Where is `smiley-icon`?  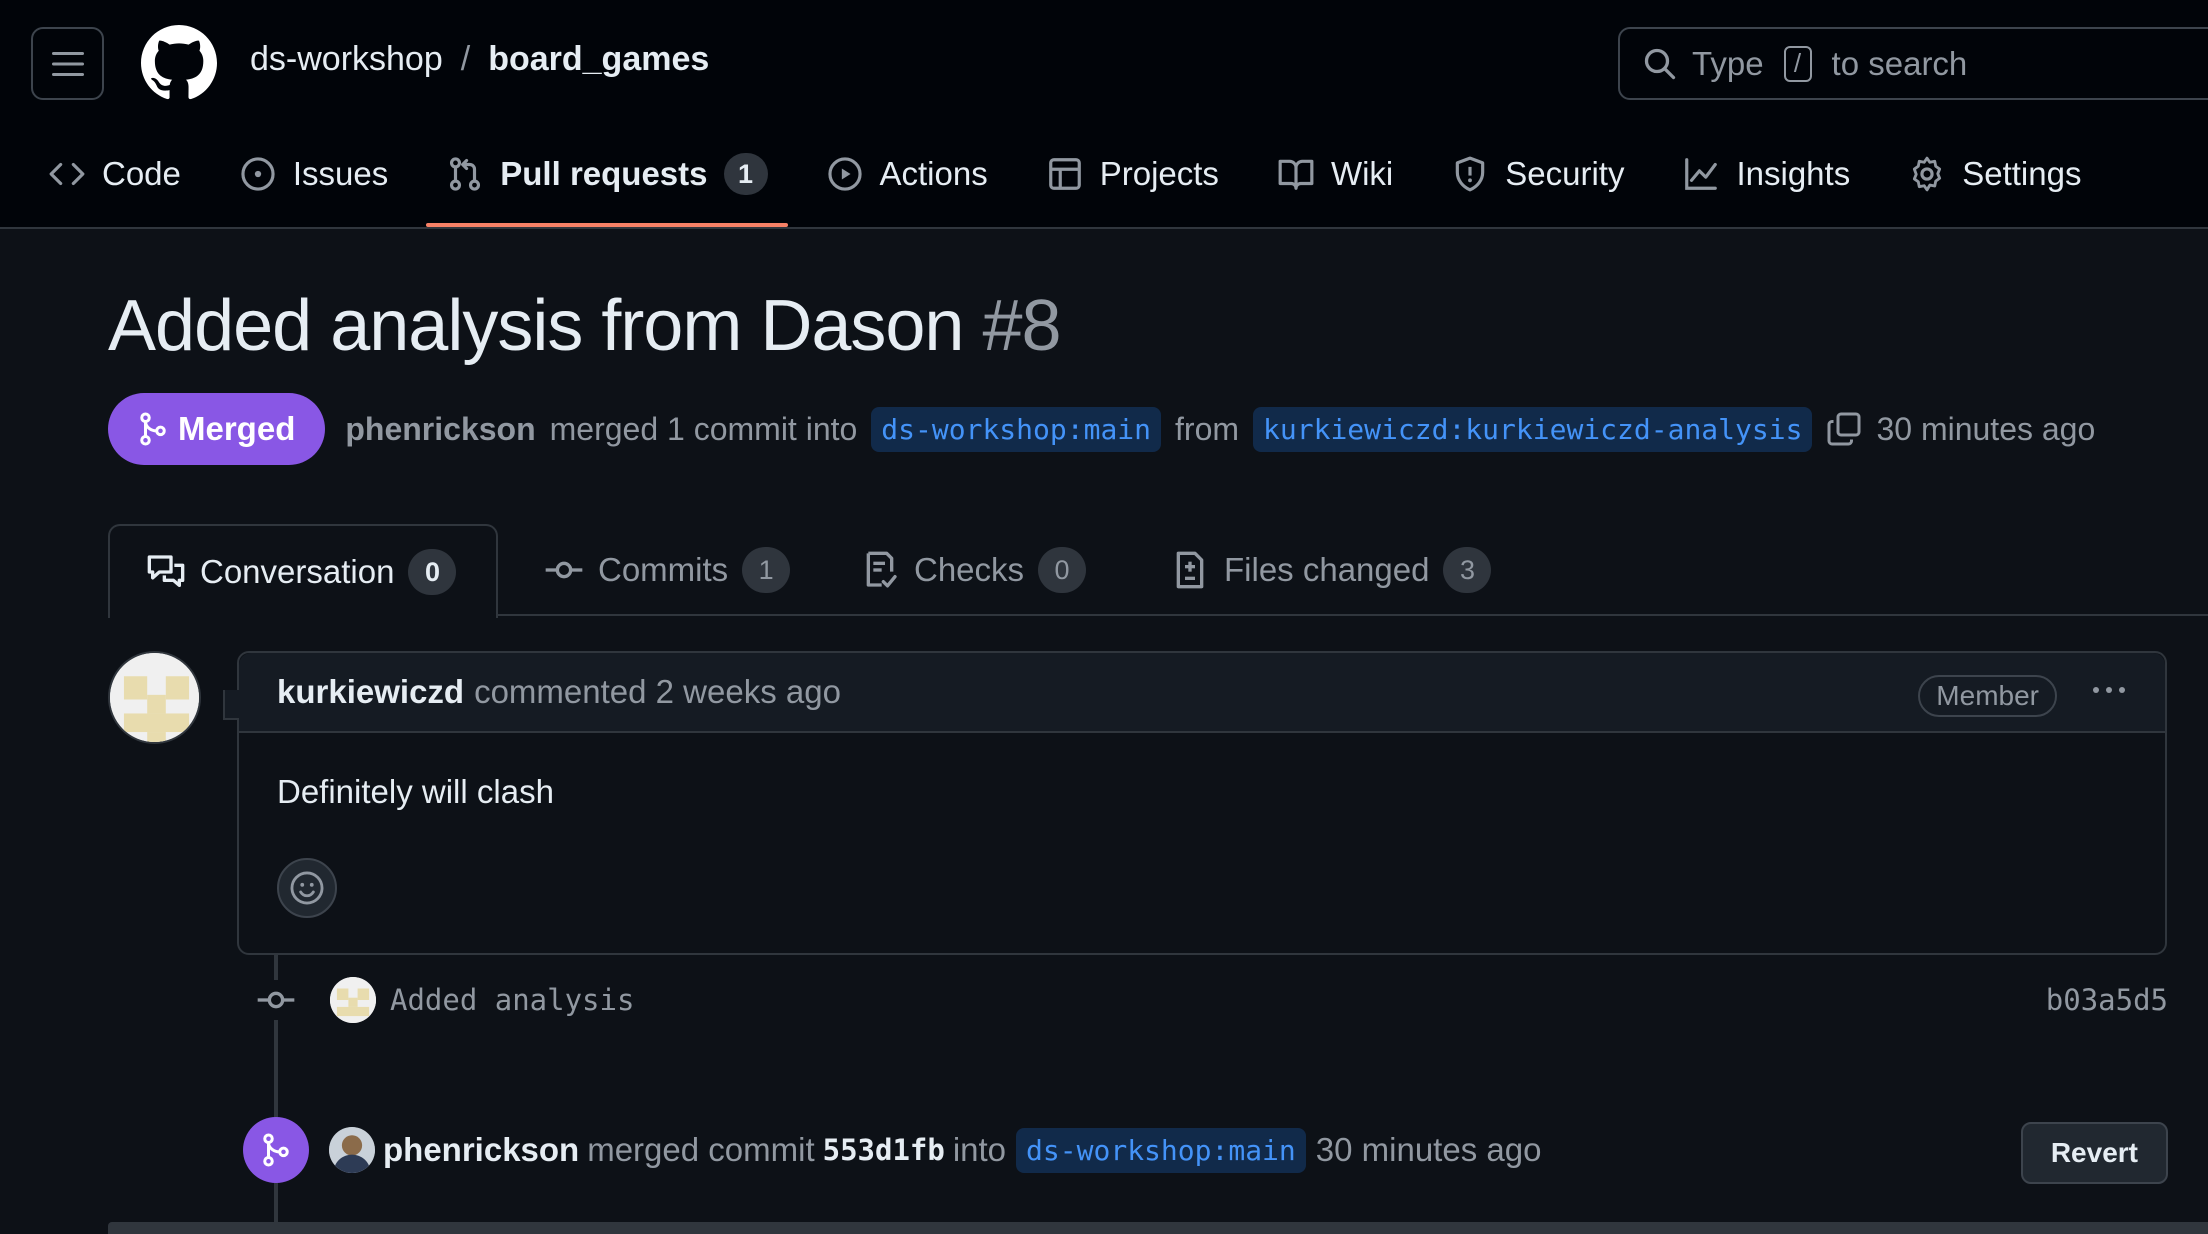 smiley-icon is located at coordinates (307, 888).